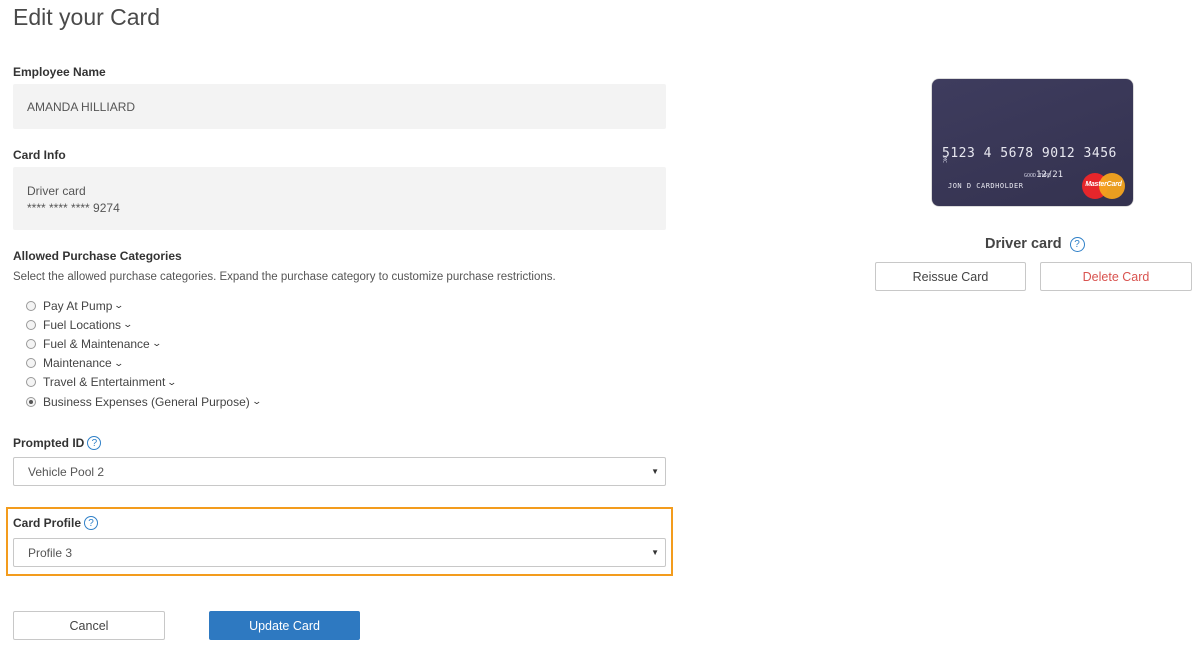 The width and height of the screenshot is (1200, 647). Describe the element at coordinates (31, 305) in the screenshot. I see `radio-pay-at-pump` at that location.